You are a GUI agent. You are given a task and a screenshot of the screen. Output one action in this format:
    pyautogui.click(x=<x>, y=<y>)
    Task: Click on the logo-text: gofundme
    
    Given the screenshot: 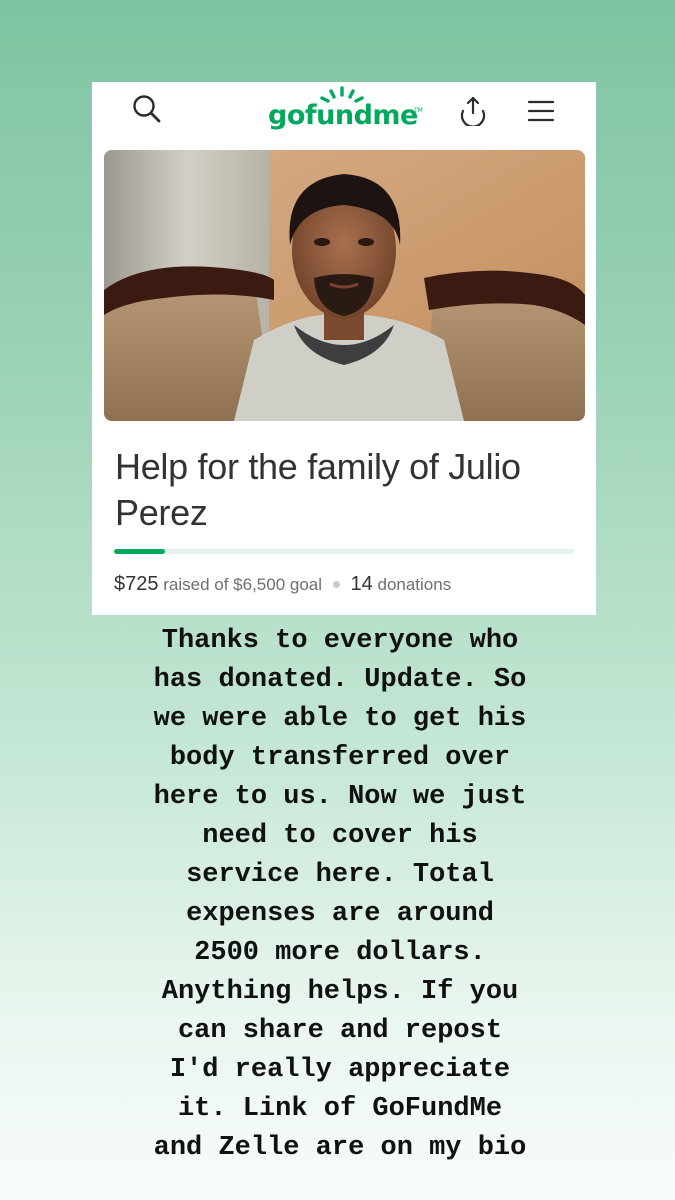 What is the action you would take?
    pyautogui.click(x=343, y=115)
    